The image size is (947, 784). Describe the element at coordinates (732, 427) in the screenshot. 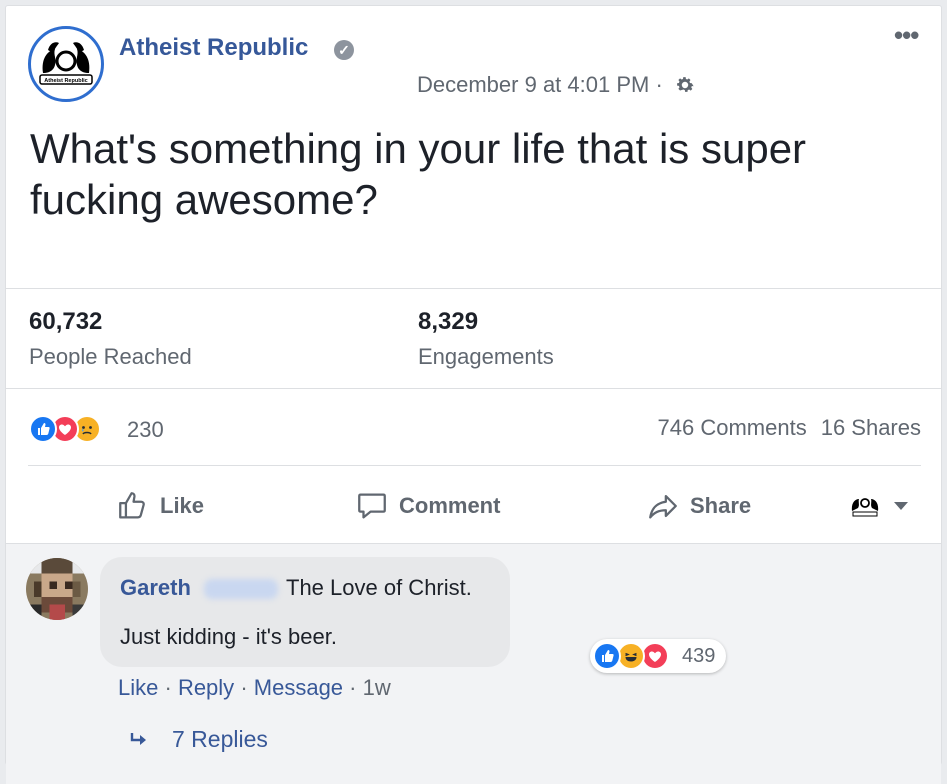

I see `comments-count: 746 Comments` at that location.